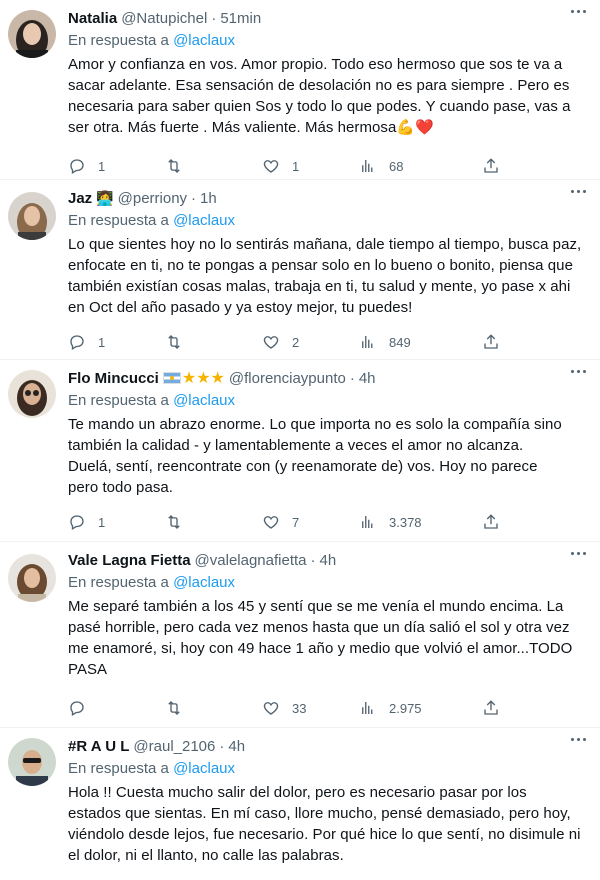  What do you see at coordinates (310, 342) in the screenshot?
I see `like-button: 2` at bounding box center [310, 342].